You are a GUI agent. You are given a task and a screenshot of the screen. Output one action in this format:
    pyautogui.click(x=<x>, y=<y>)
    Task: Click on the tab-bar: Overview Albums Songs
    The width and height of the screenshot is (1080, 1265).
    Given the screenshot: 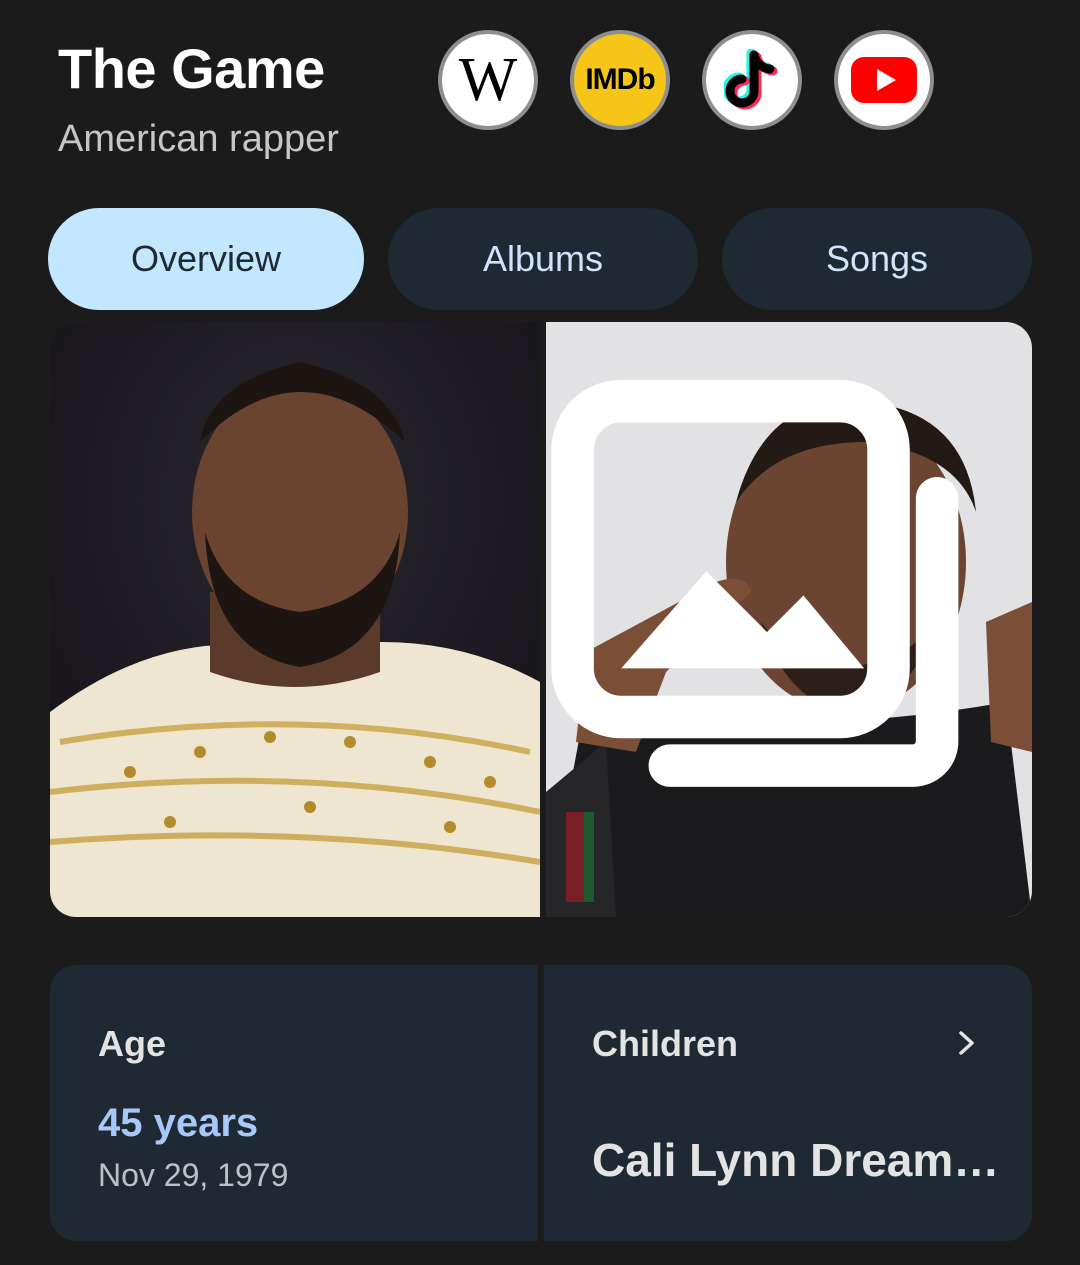 What is the action you would take?
    pyautogui.click(x=540, y=259)
    